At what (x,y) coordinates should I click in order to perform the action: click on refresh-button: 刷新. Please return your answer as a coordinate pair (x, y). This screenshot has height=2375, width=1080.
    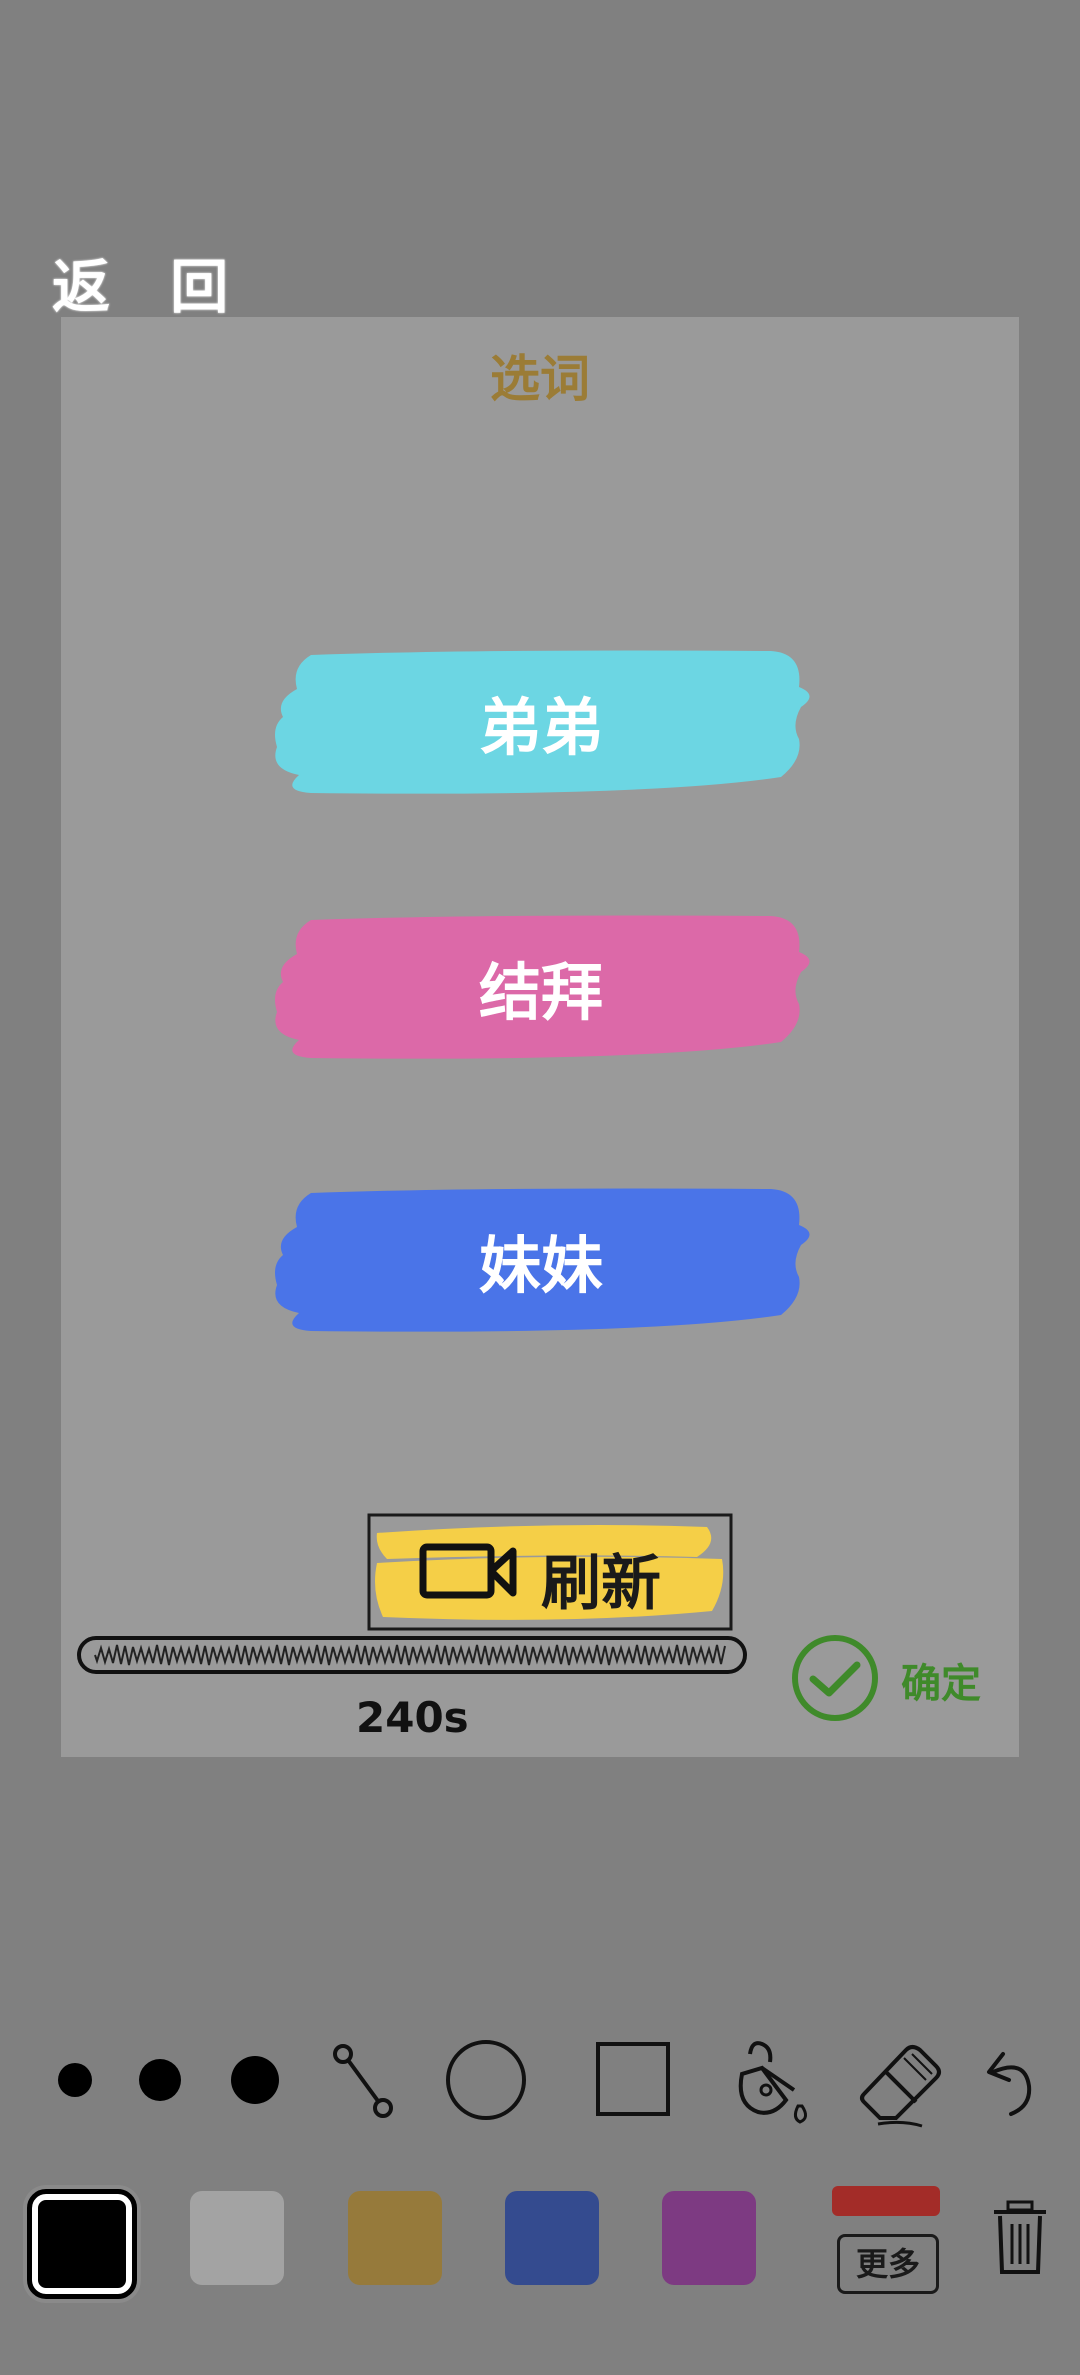
    Looking at the image, I should click on (550, 1572).